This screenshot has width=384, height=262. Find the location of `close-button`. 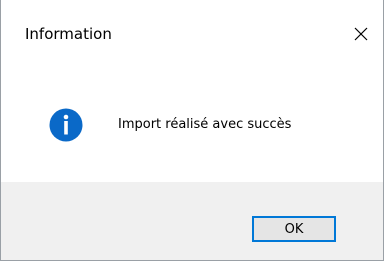

close-button is located at coordinates (361, 34).